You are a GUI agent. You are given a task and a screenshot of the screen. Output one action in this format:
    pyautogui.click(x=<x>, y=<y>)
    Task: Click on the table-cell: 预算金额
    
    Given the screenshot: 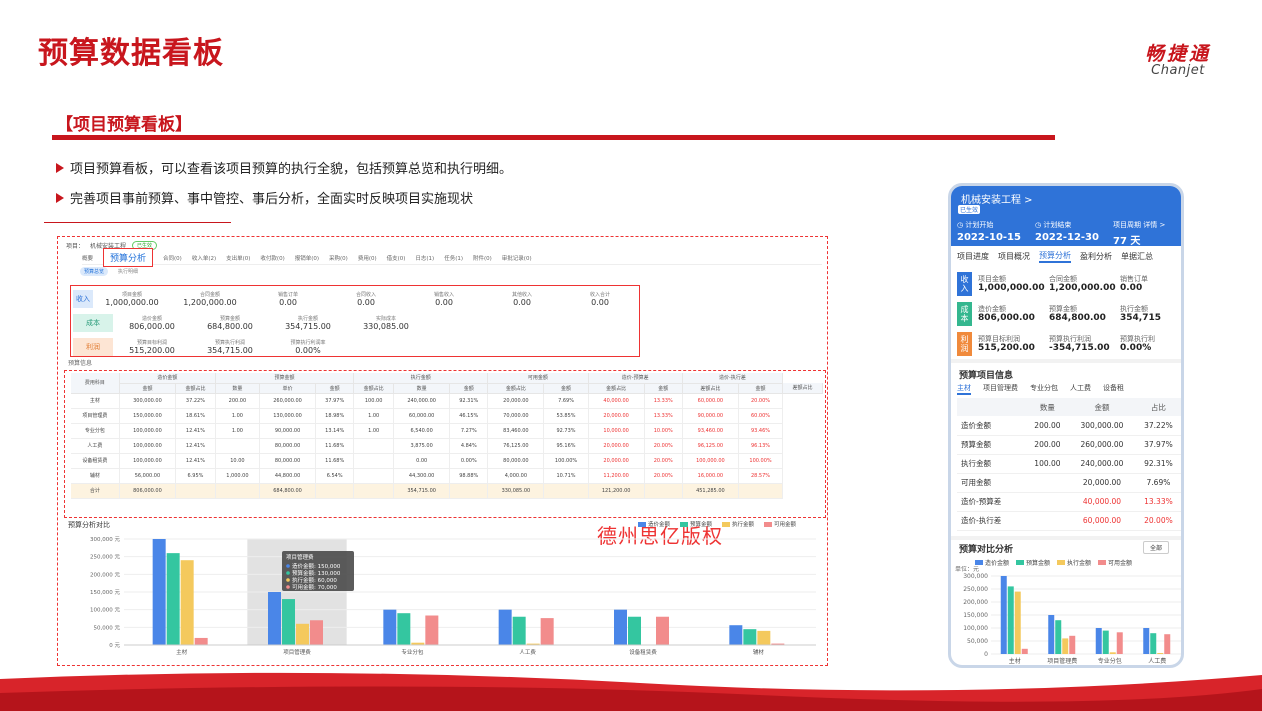 What is the action you would take?
    pyautogui.click(x=992, y=445)
    